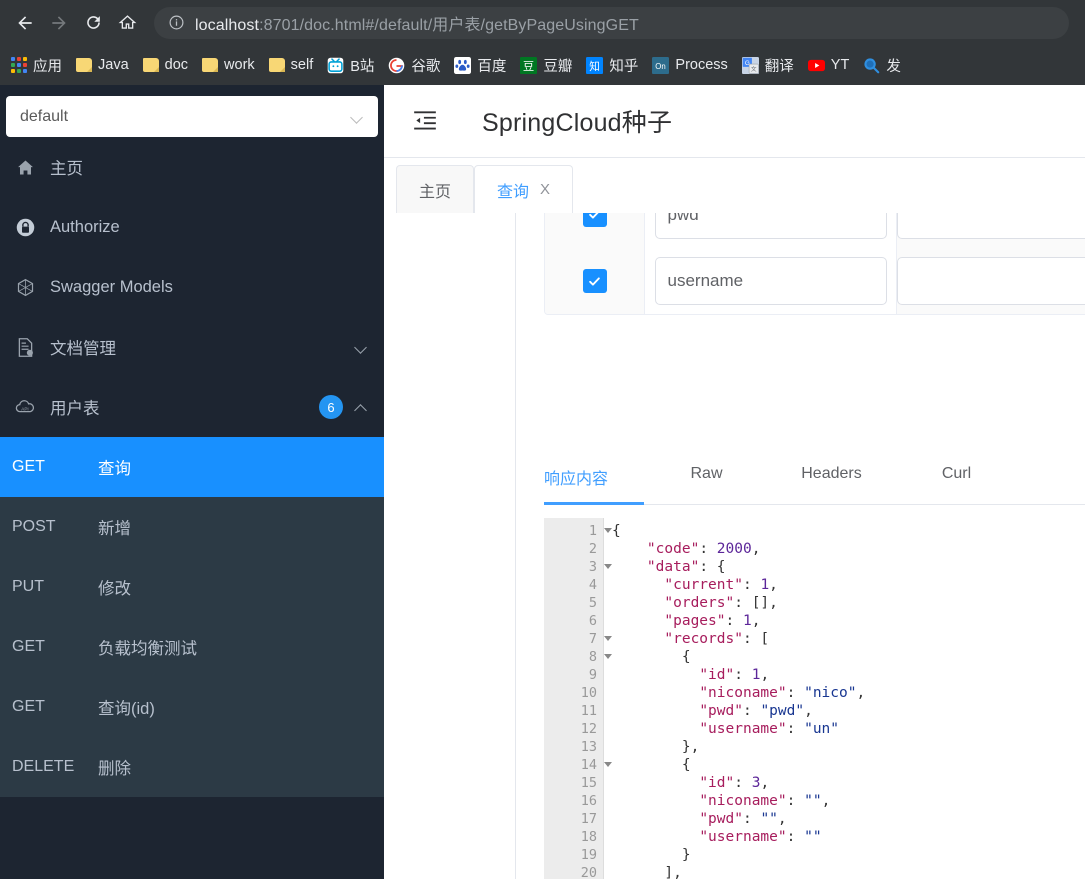 The width and height of the screenshot is (1085, 879). Describe the element at coordinates (647, 872) in the screenshot. I see `code-line: ],` at that location.